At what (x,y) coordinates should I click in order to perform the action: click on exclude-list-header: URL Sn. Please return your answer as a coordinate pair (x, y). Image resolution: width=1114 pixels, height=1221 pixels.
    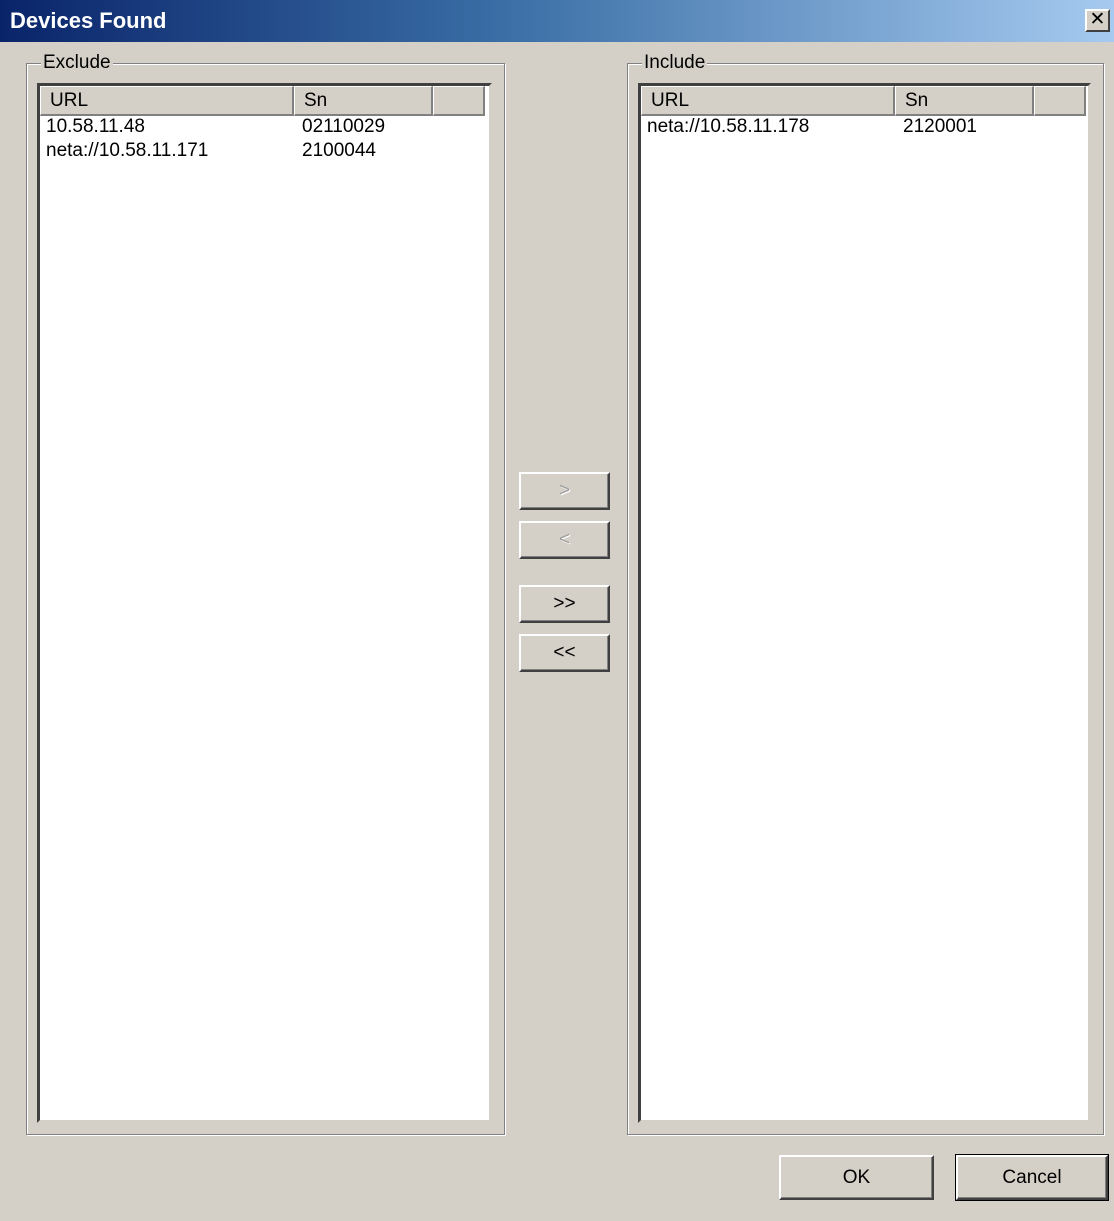
    Looking at the image, I should click on (262, 101).